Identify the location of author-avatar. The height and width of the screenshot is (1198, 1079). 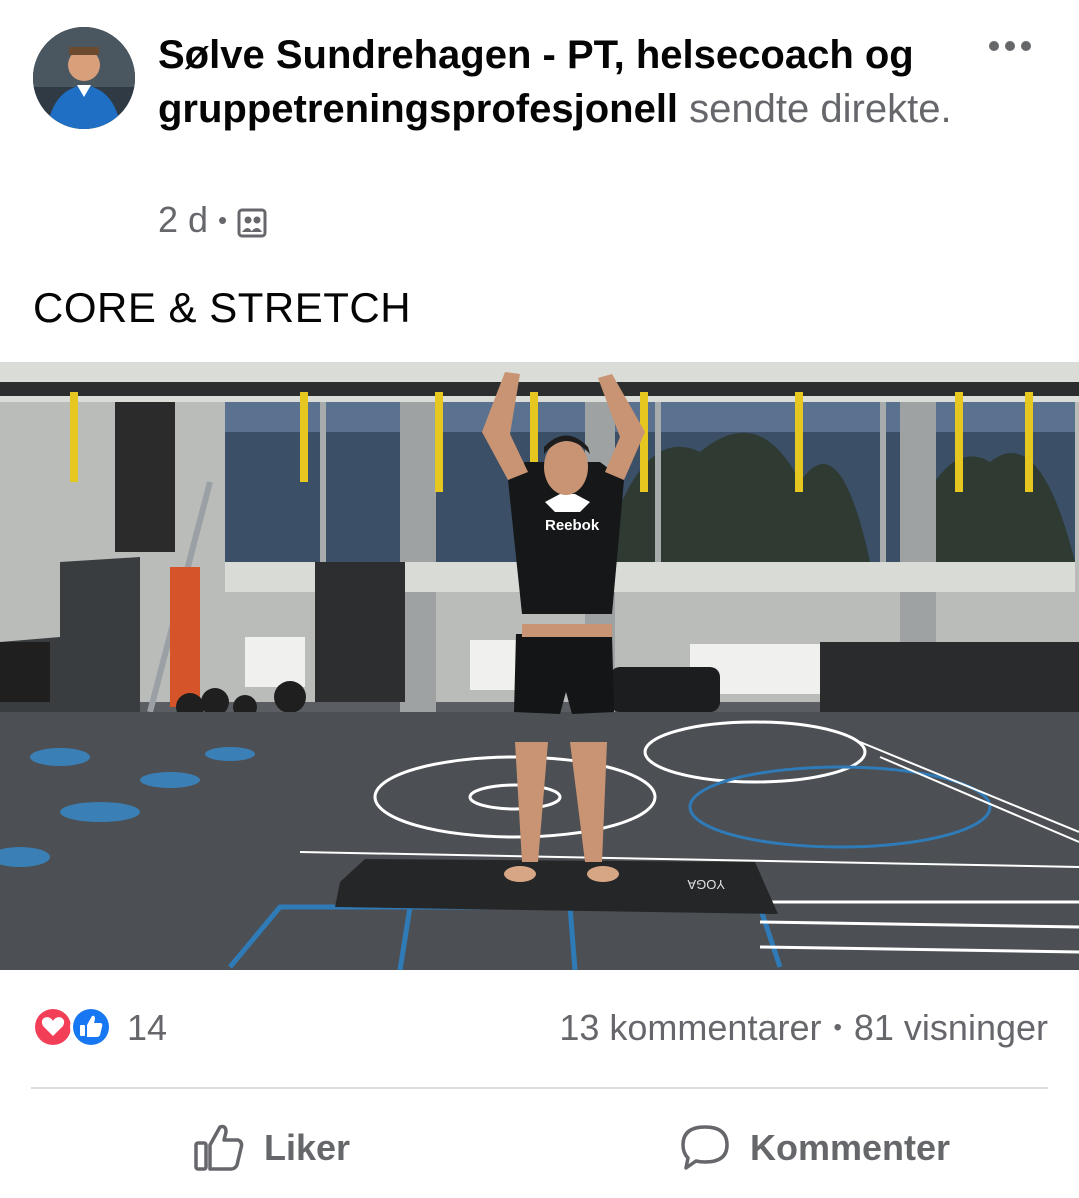
(84, 78).